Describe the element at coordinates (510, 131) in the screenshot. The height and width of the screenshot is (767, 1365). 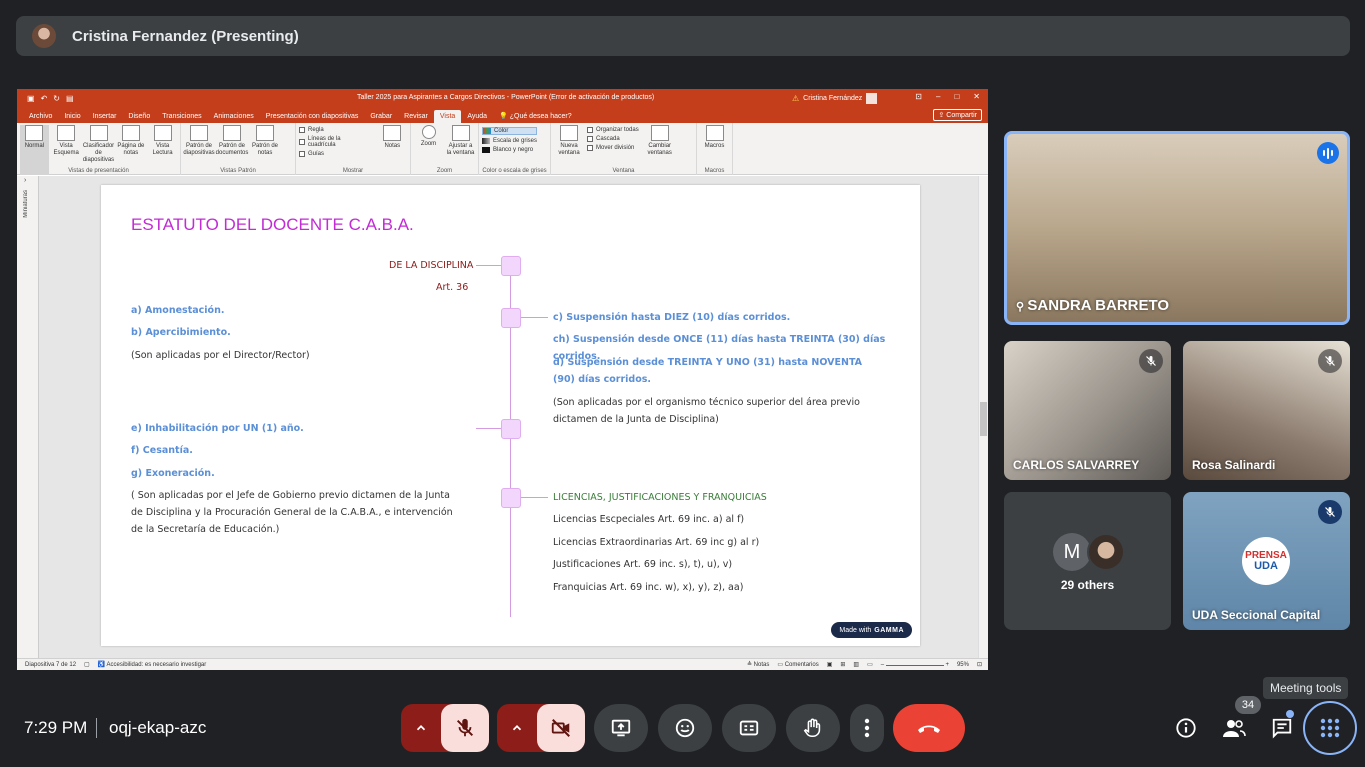
I see `color-mode-button: Color` at that location.